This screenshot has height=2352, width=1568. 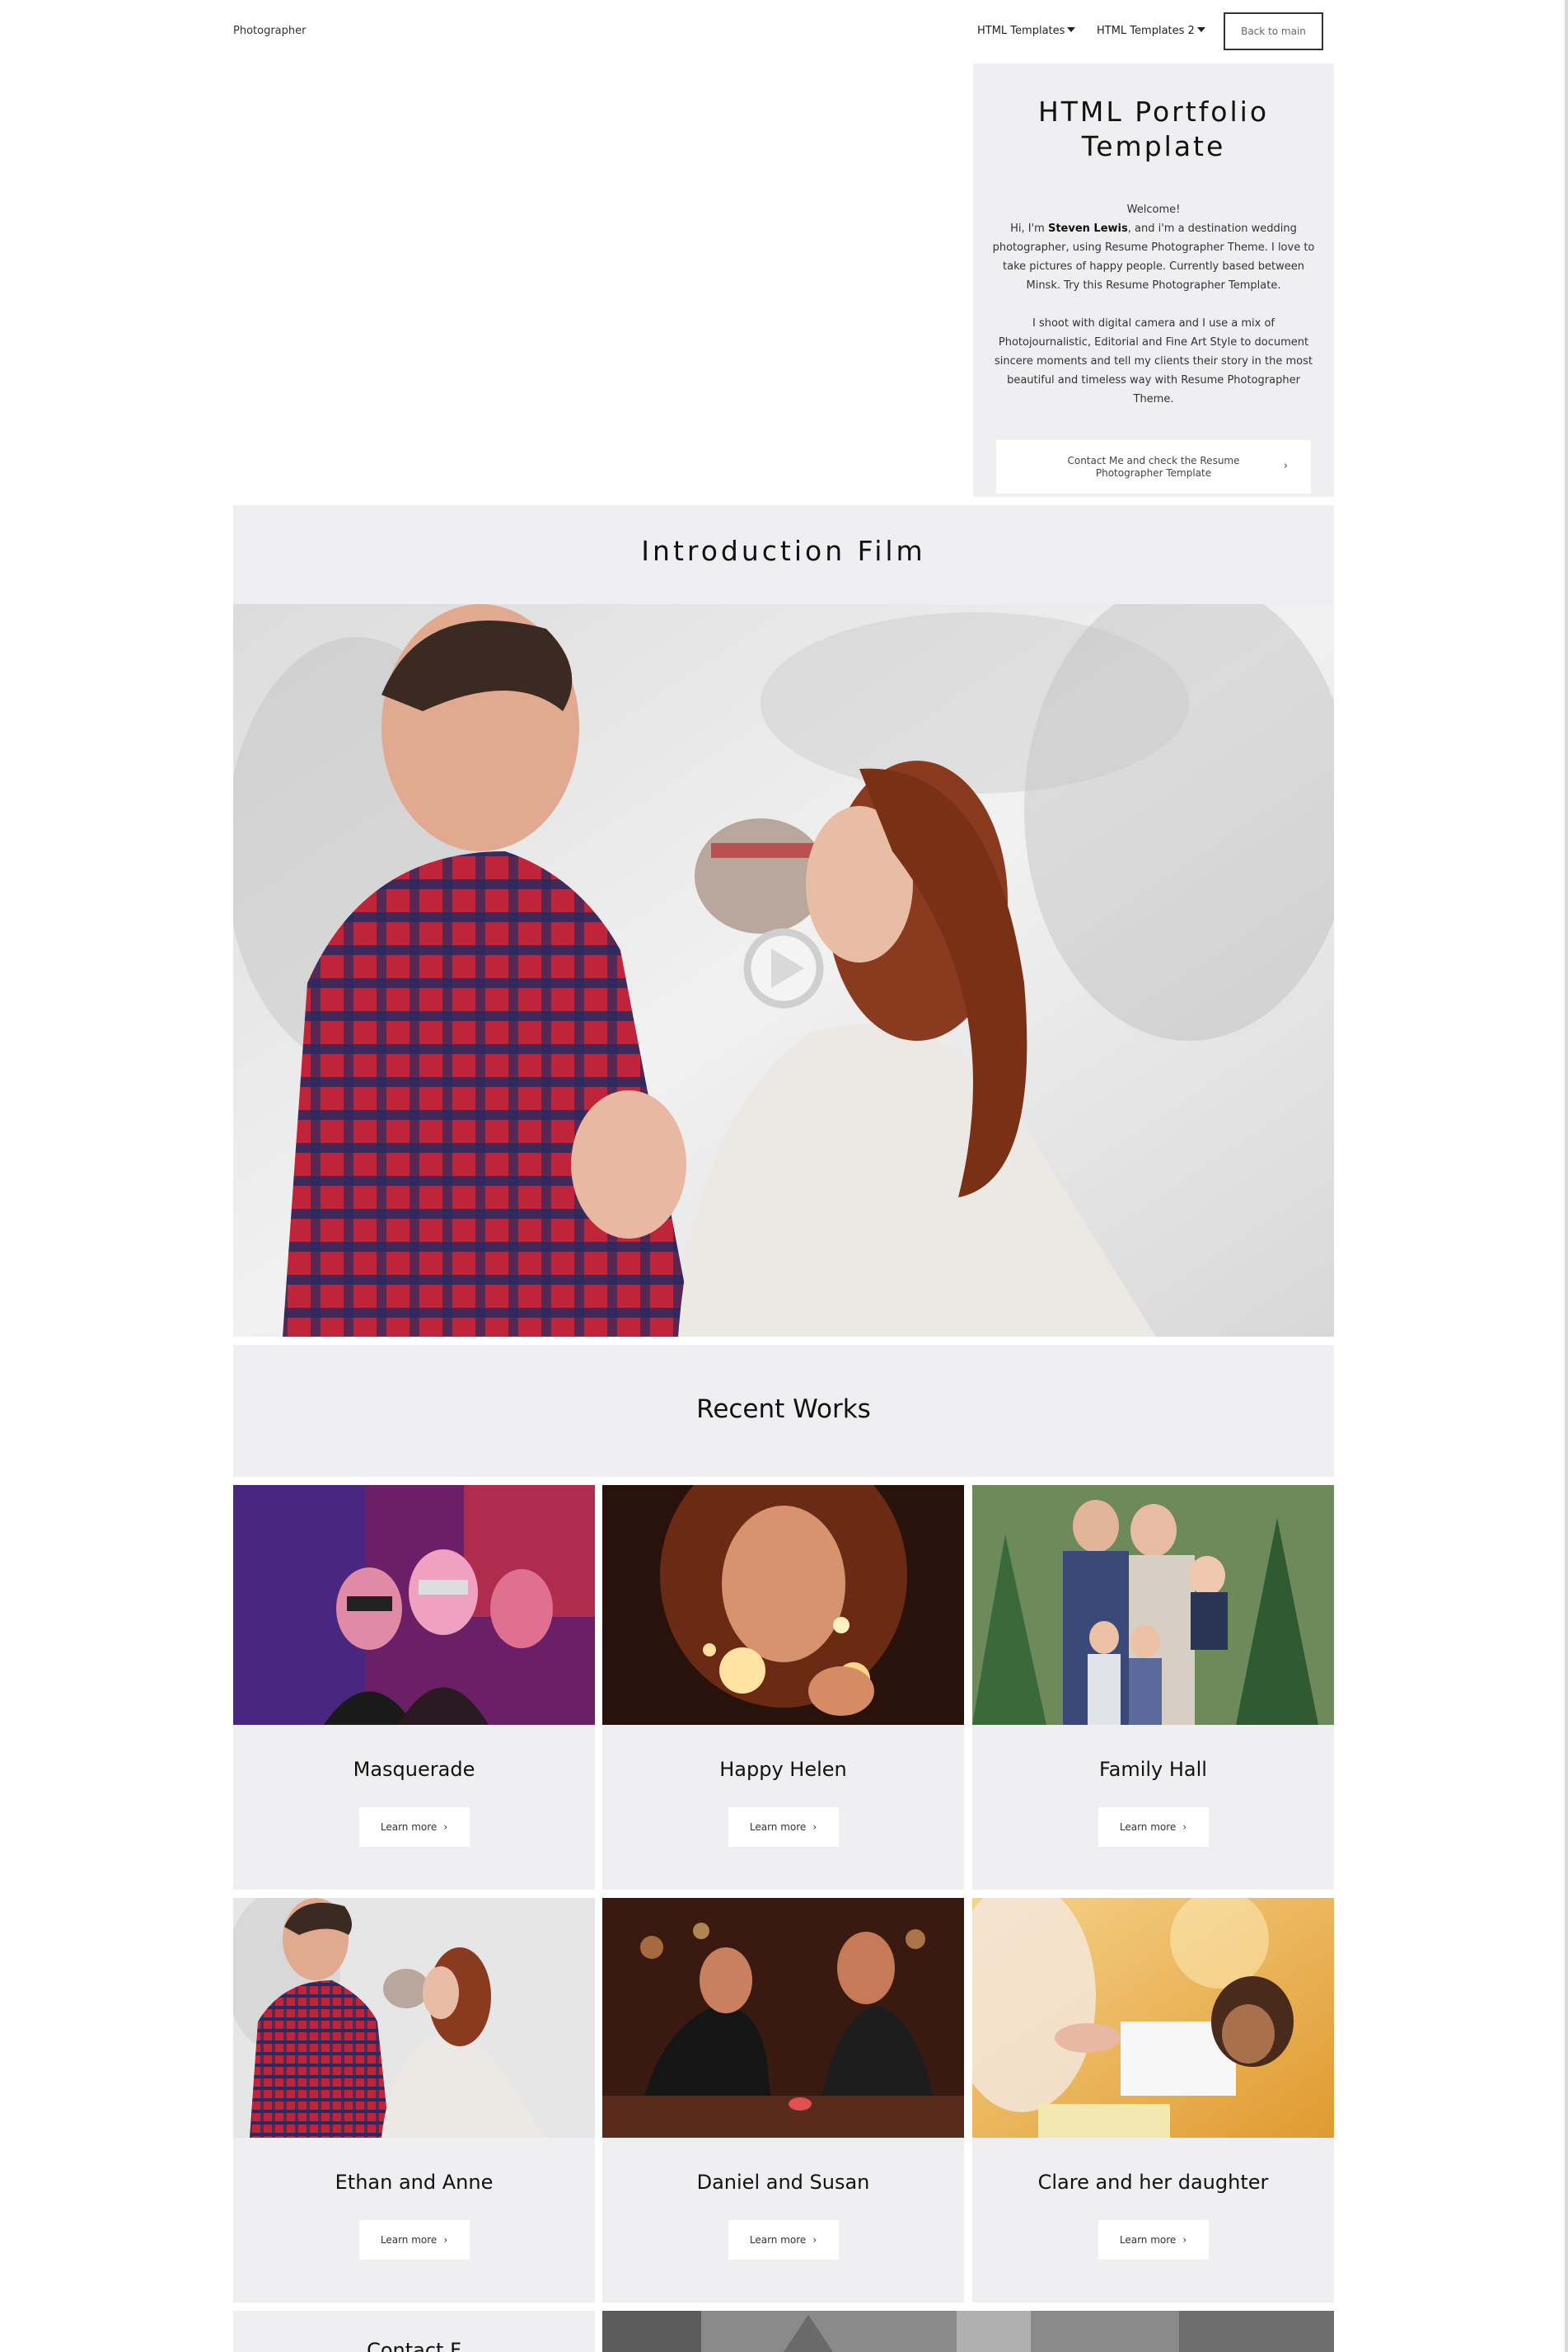 I want to click on work-card-daniel-and-susan: Daniel and Susan Learn more ›, so click(x=783, y=2100).